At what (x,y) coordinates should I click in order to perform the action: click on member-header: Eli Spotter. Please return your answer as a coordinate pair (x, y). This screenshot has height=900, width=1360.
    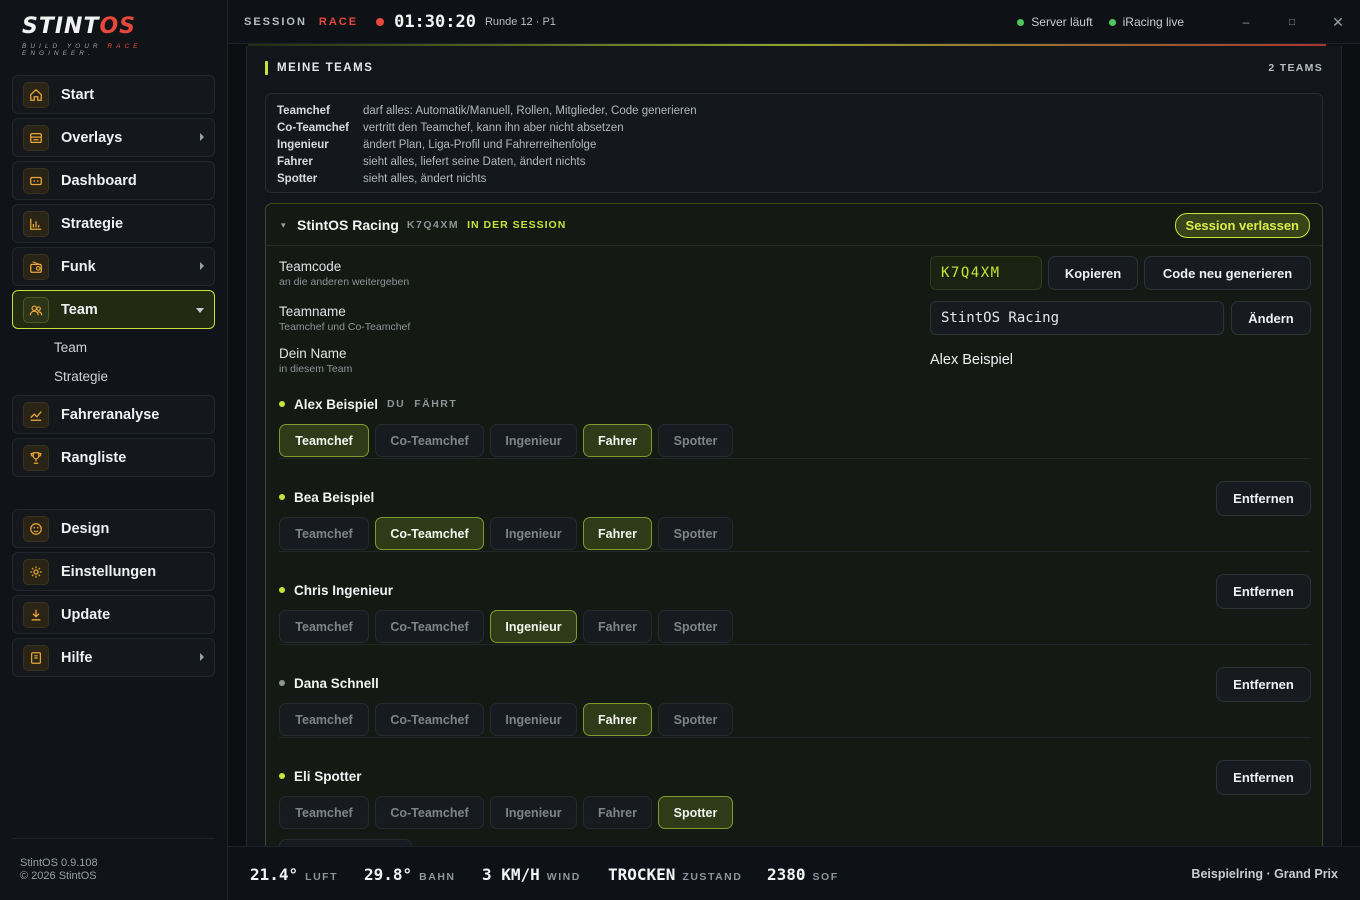
    Looking at the image, I should click on (795, 776).